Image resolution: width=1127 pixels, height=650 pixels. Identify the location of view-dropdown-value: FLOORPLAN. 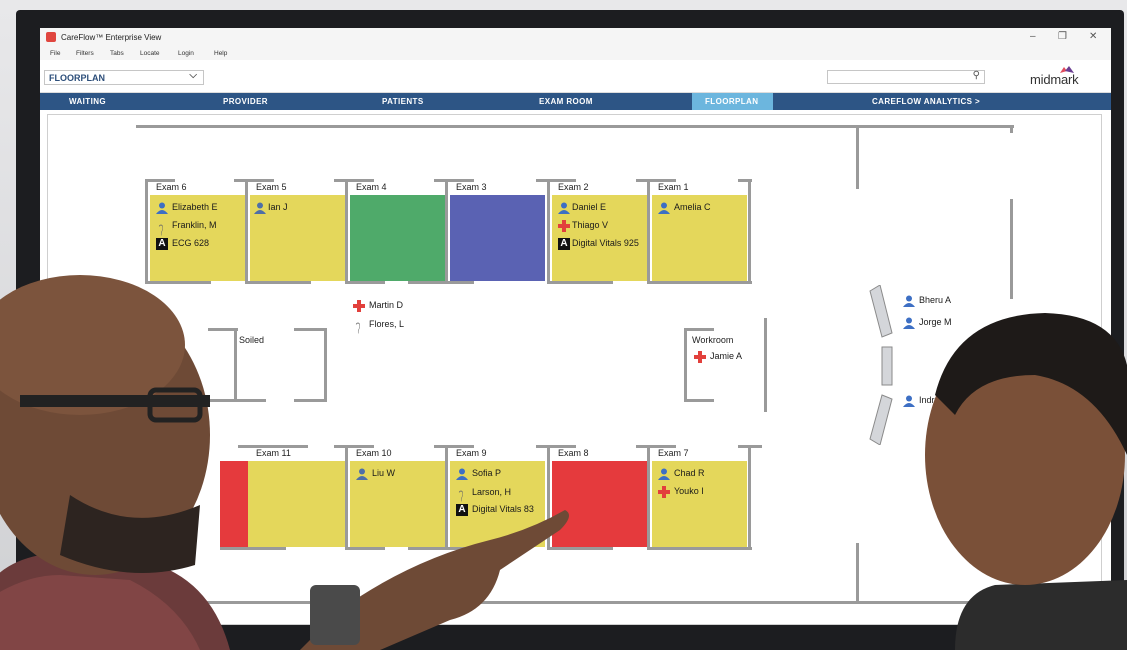
(77, 78).